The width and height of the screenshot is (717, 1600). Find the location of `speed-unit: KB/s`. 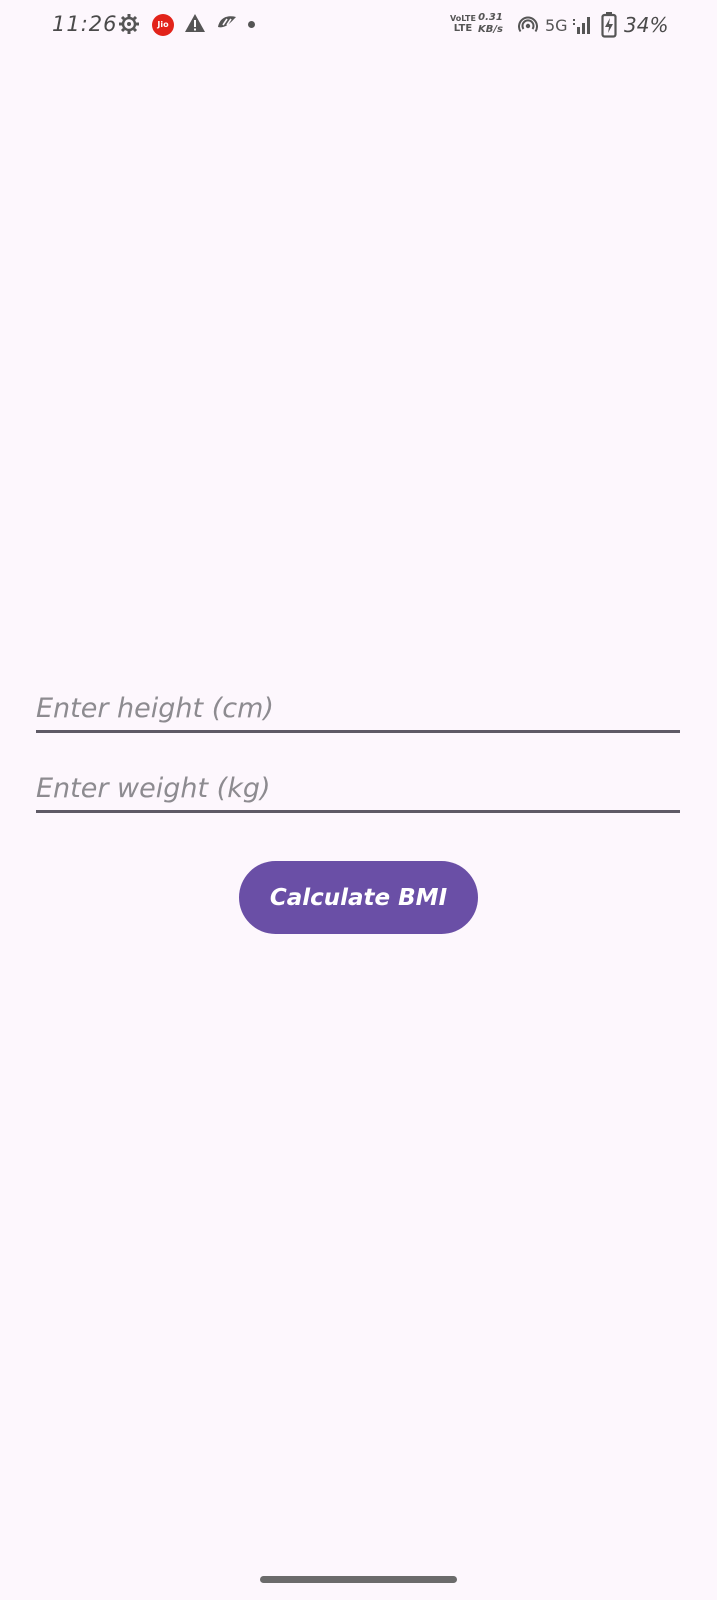

speed-unit: KB/s is located at coordinates (490, 29).